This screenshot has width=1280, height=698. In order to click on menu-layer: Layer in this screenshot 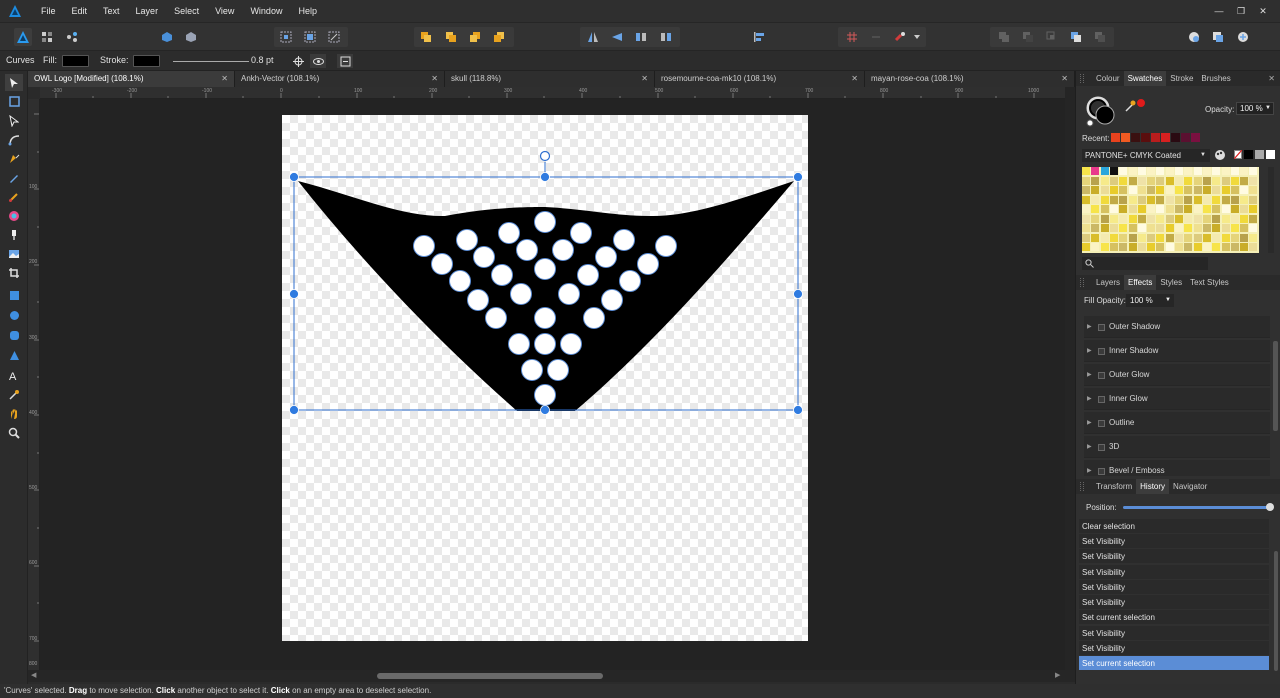, I will do `click(147, 11)`.